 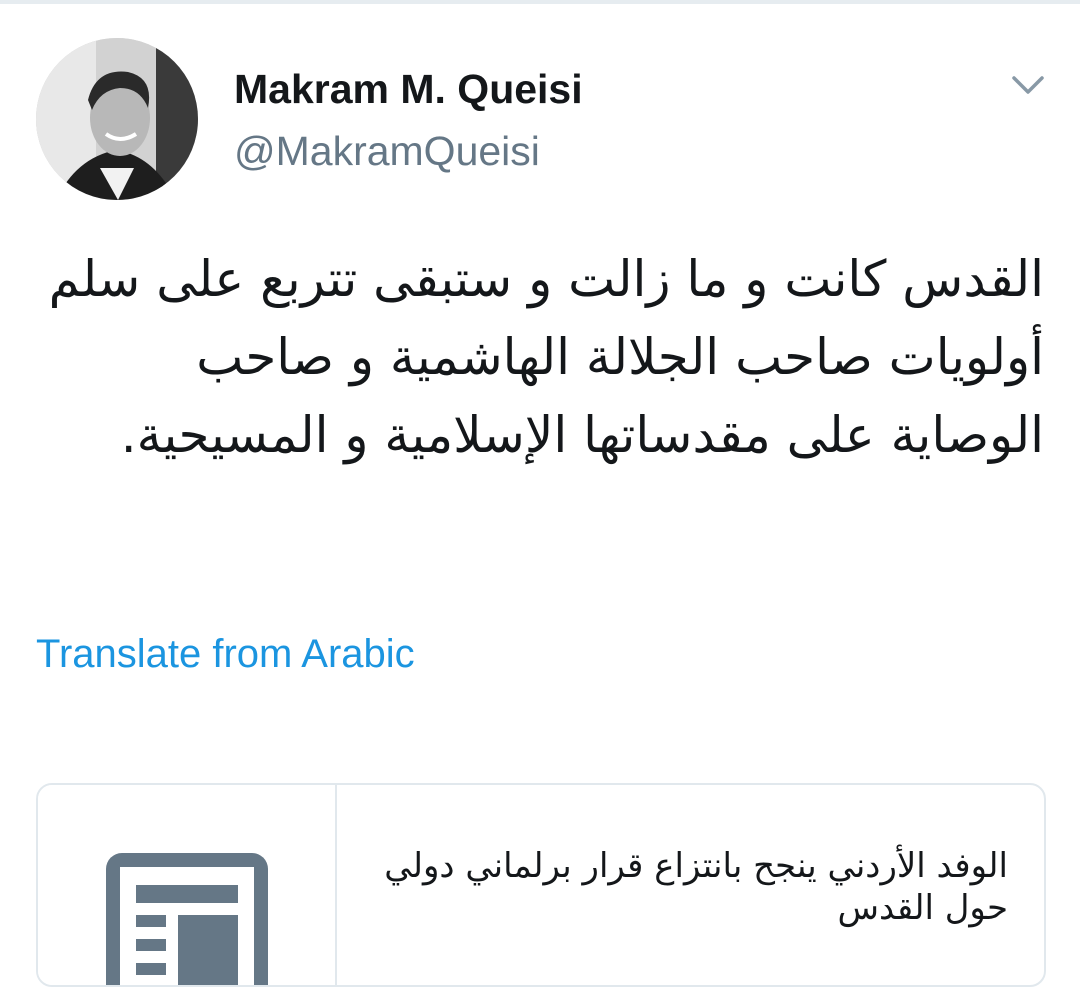 I want to click on chevron-down-icon, so click(x=1028, y=84).